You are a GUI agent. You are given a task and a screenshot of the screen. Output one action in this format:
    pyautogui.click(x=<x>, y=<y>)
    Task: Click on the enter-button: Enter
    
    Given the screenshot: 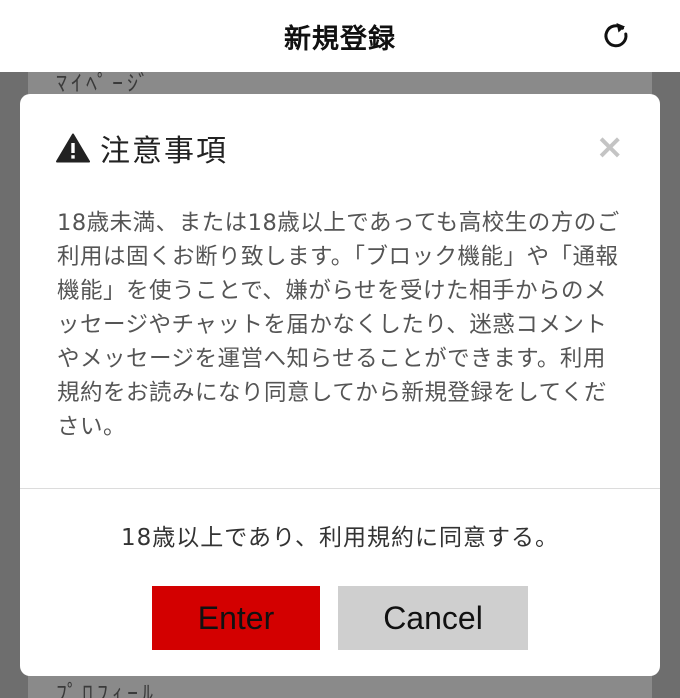 What is the action you would take?
    pyautogui.click(x=236, y=618)
    